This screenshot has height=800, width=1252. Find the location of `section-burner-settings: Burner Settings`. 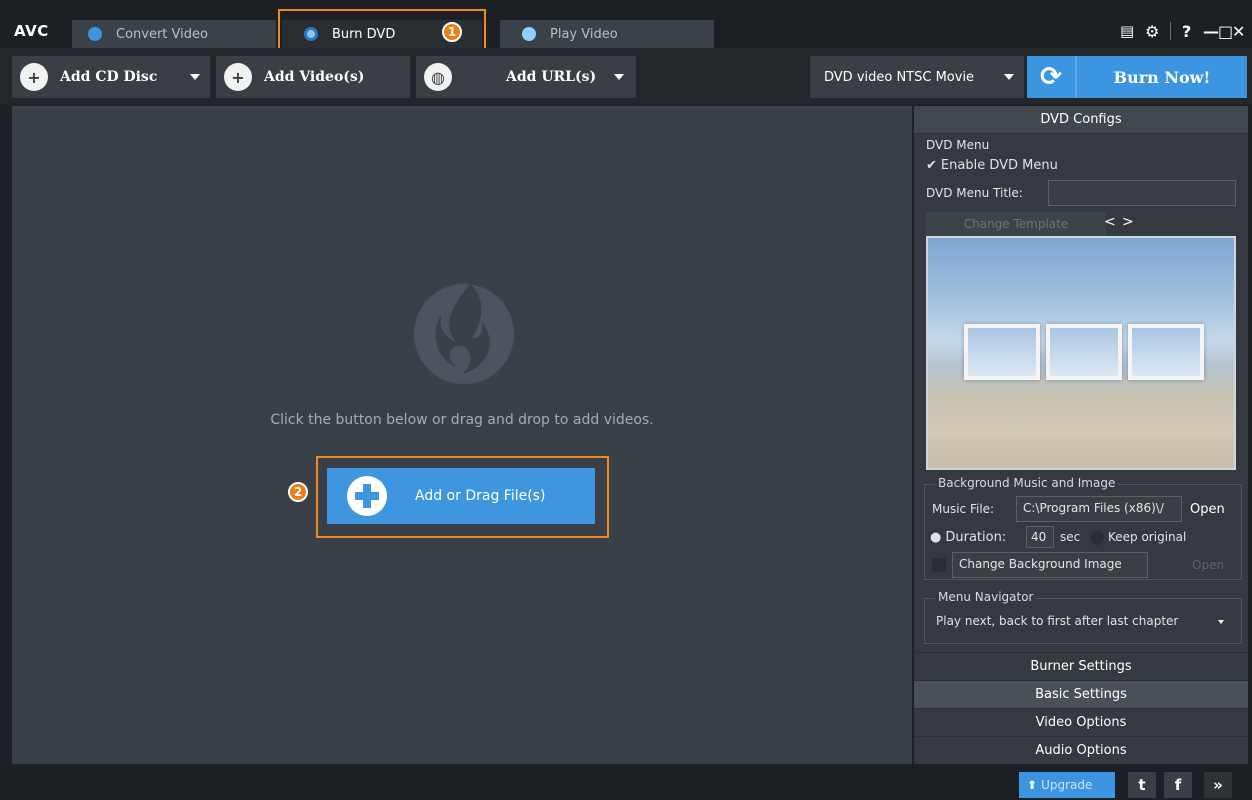

section-burner-settings: Burner Settings is located at coordinates (1081, 666).